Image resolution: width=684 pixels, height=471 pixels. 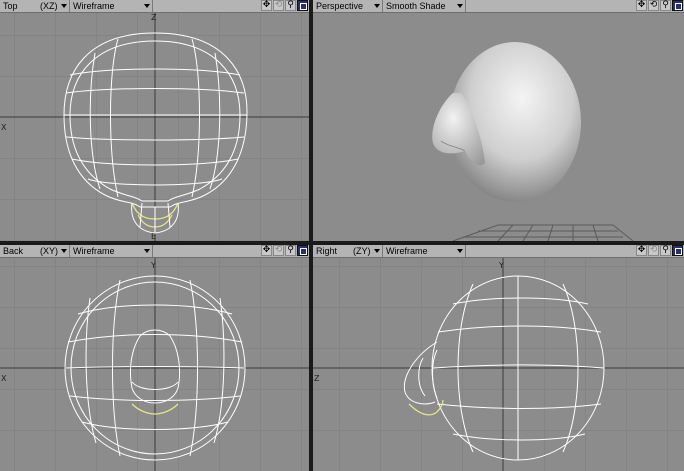 I want to click on axis-z-label: Z, so click(x=154, y=17).